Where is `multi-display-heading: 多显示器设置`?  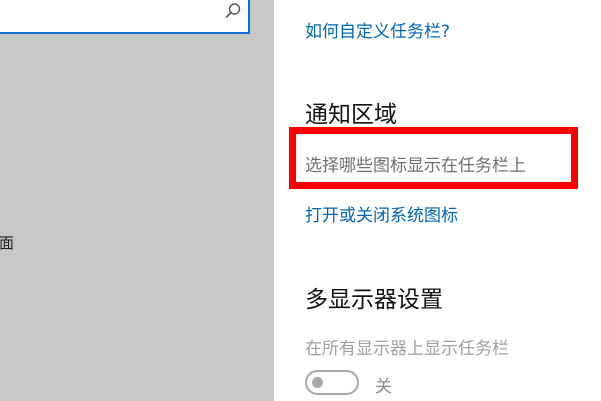
multi-display-heading: 多显示器设置 is located at coordinates (374, 300).